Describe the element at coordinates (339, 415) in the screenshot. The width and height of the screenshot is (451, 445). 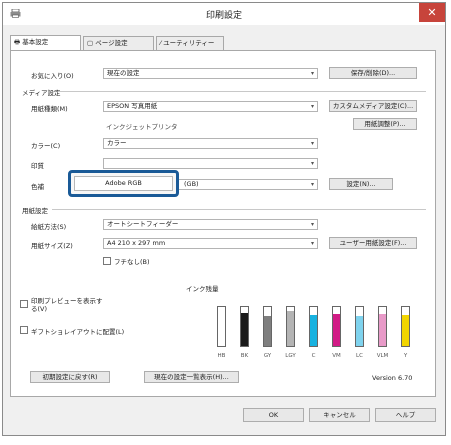
I see `cancel-button: キャンセル` at that location.